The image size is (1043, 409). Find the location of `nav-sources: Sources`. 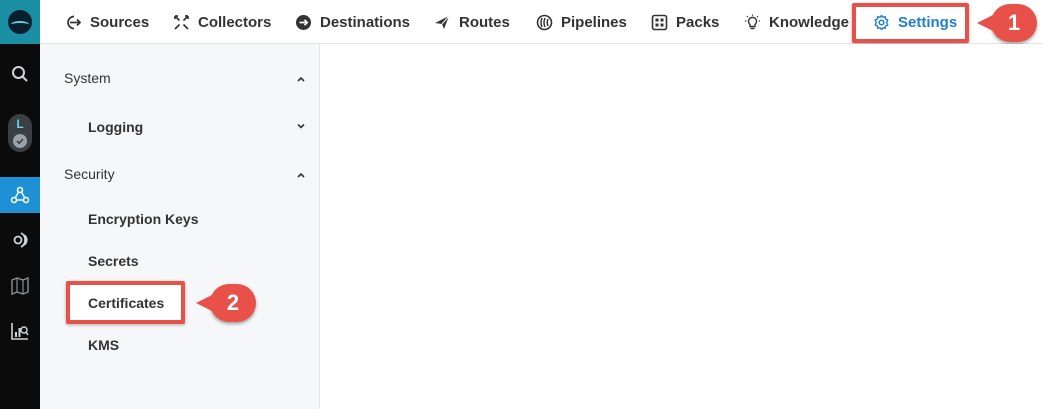

nav-sources: Sources is located at coordinates (106, 22).